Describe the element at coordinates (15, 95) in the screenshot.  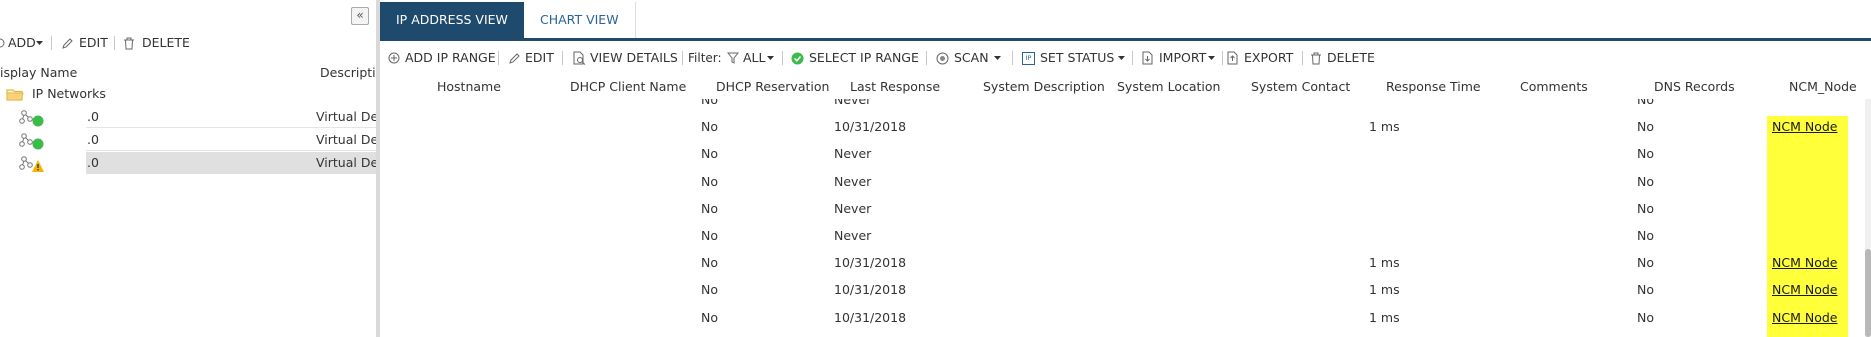
I see `folder-icon` at that location.